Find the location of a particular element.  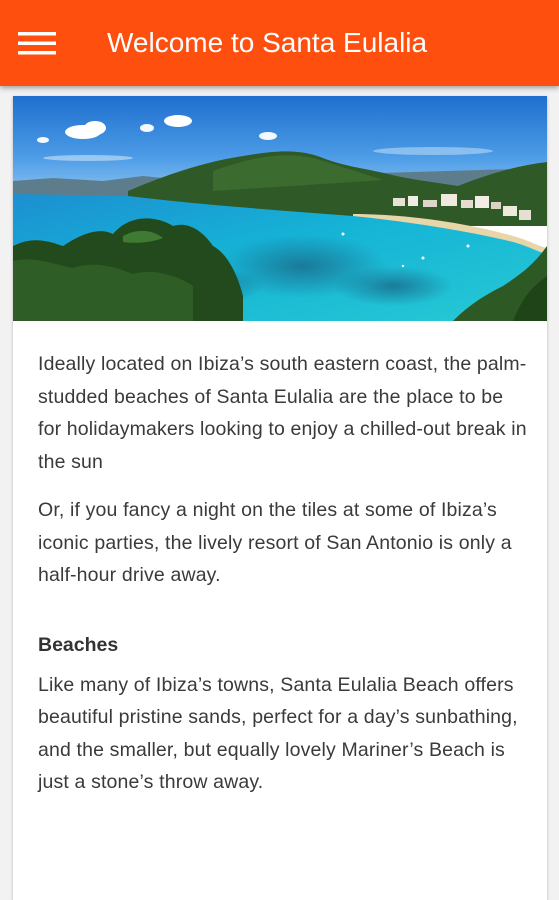

app-bar: Welcome to Santa Eulalia is located at coordinates (279, 43).